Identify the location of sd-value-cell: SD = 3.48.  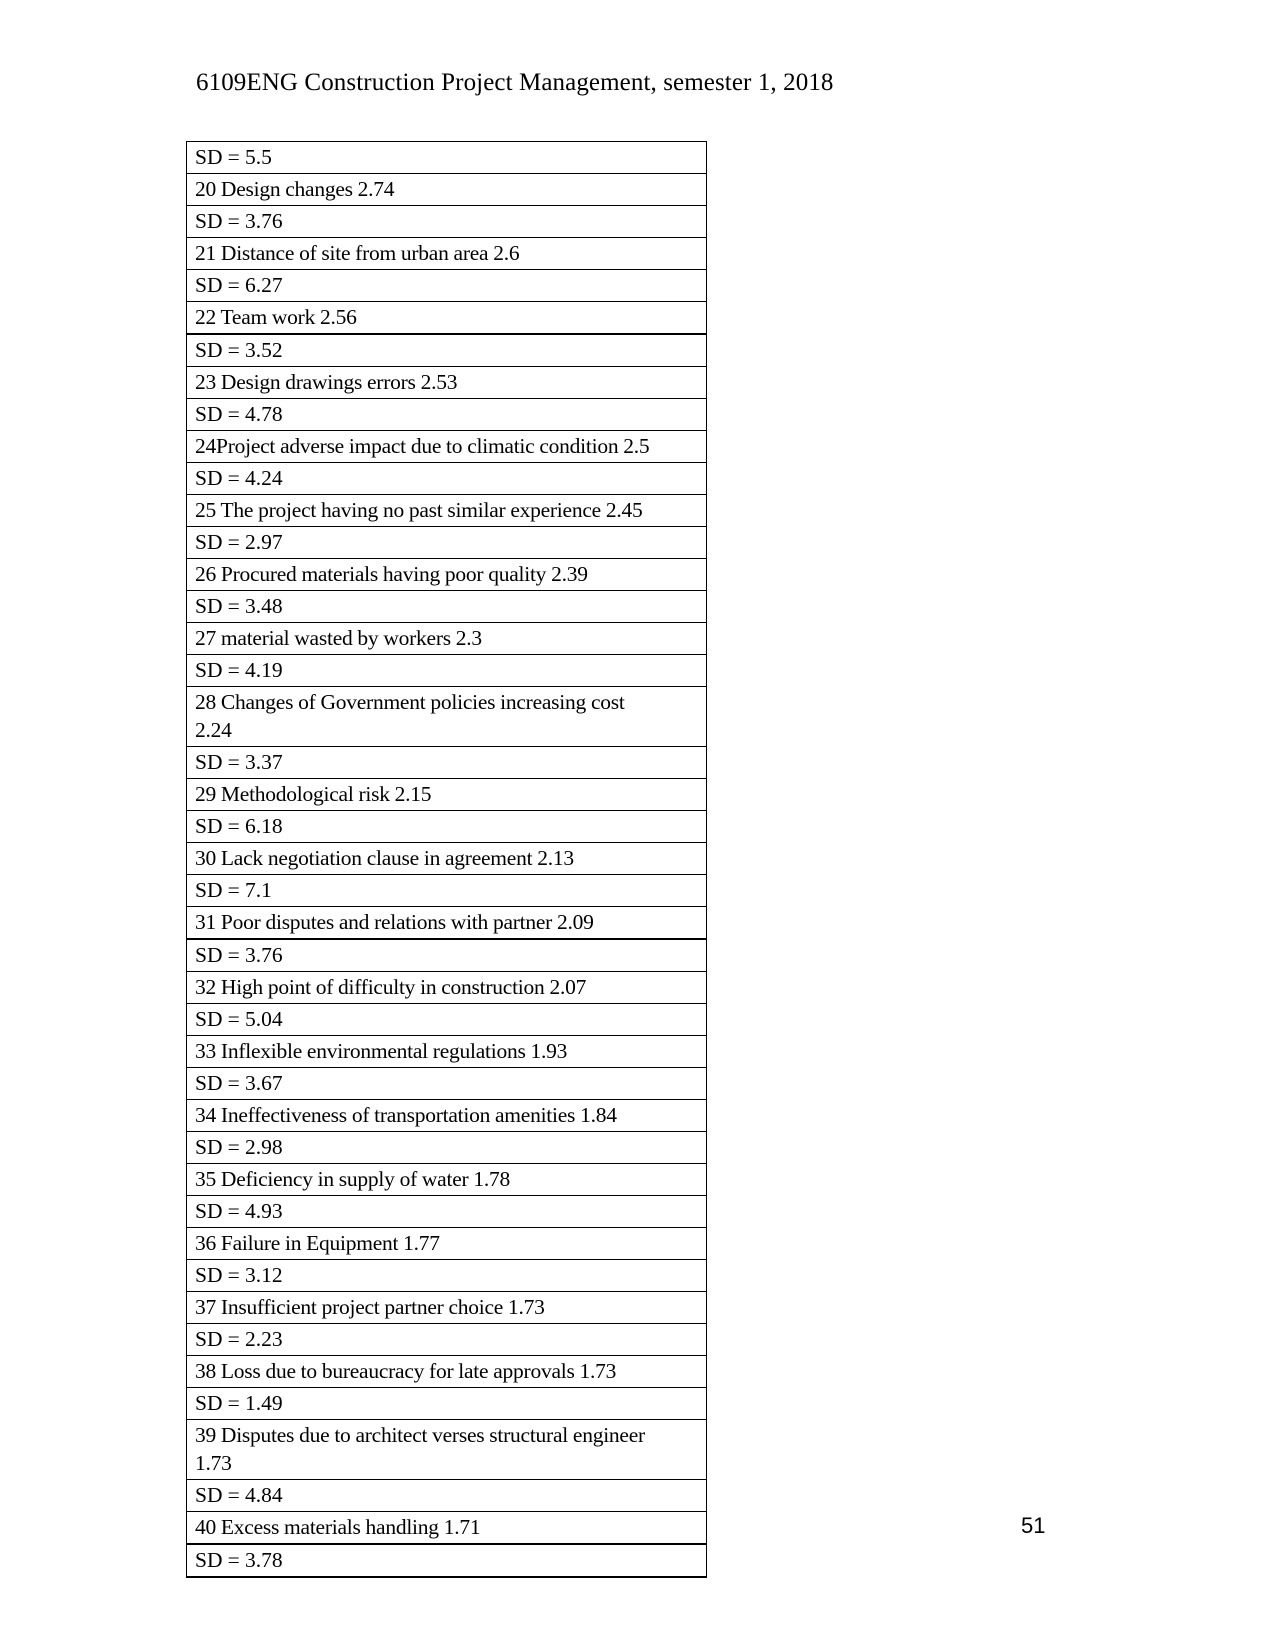
(446, 606).